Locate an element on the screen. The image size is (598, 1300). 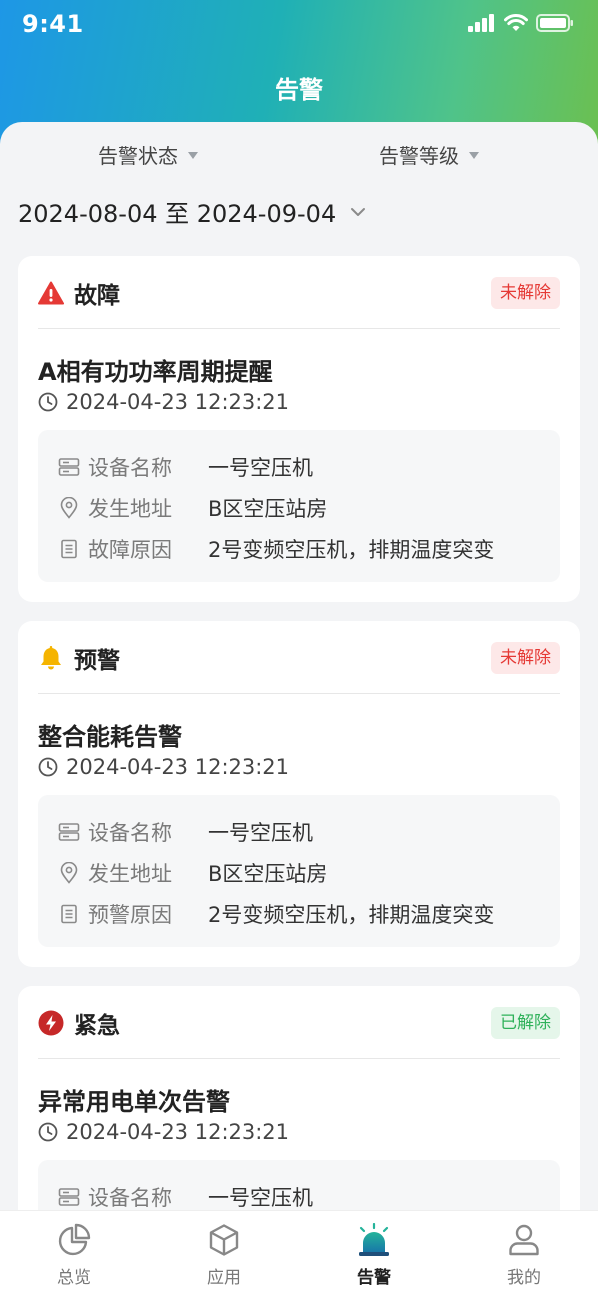
reason-label: 预警原因 is located at coordinates (130, 915).